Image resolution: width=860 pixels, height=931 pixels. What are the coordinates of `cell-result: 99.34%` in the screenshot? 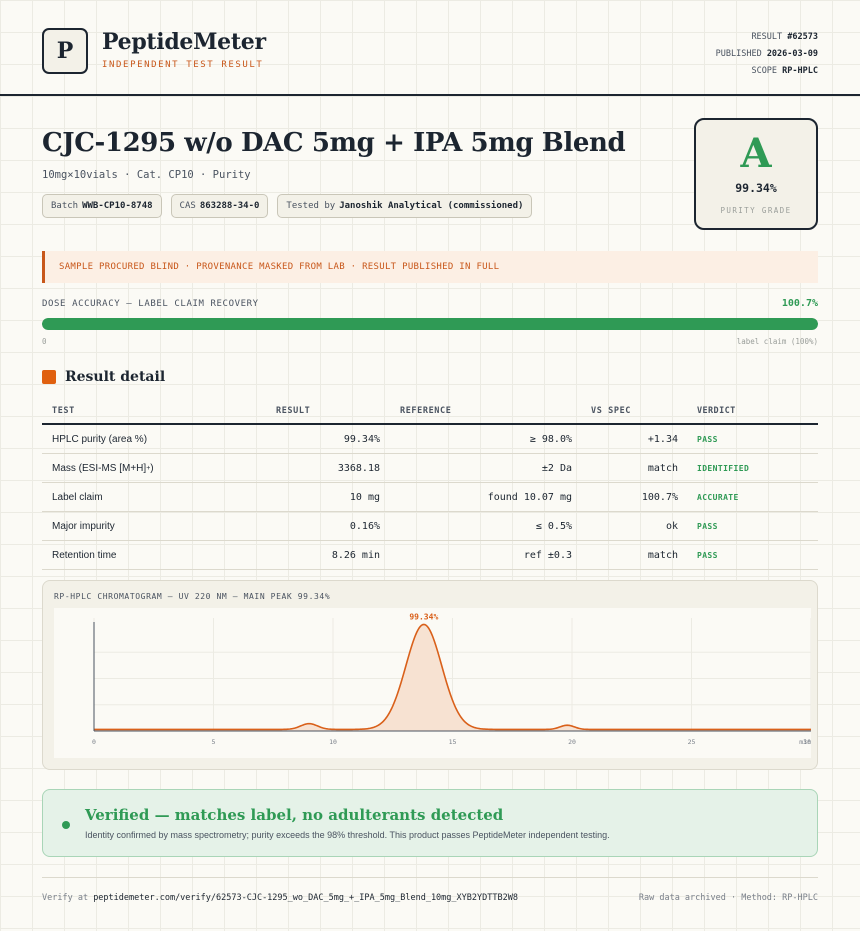 It's located at (361, 439).